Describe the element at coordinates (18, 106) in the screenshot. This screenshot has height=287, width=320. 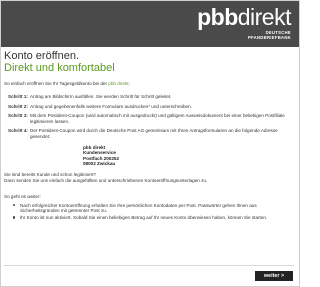
I see `step-label: Schritt 2:` at that location.